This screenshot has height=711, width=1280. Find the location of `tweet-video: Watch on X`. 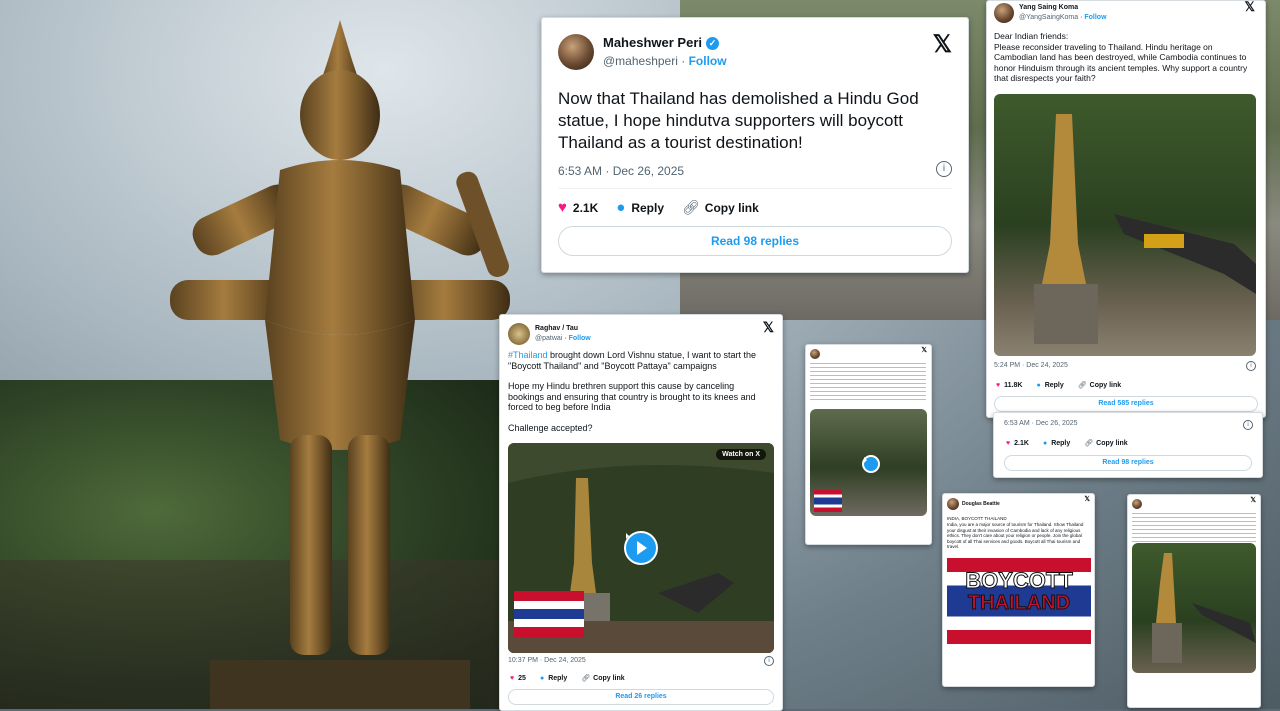

tweet-video: Watch on X is located at coordinates (641, 548).